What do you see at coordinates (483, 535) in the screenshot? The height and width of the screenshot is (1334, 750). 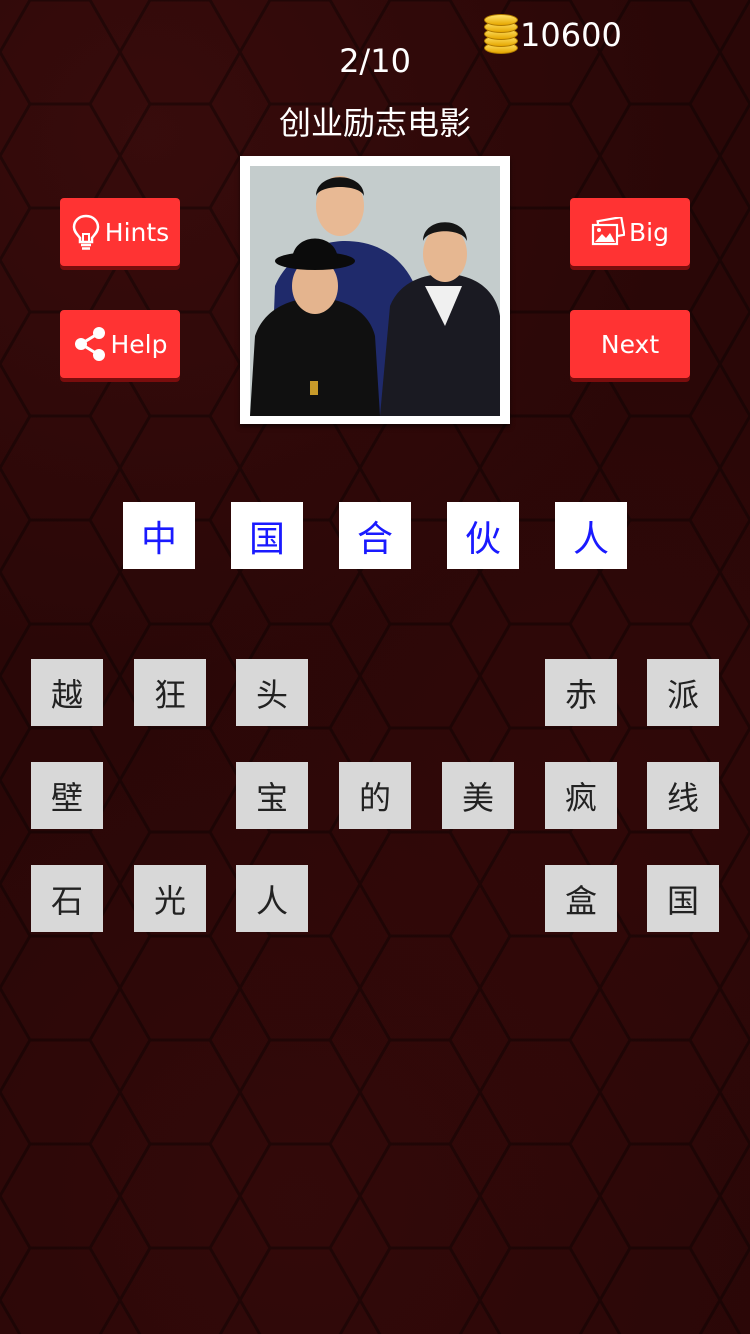 I see `answer-slot: 伙` at bounding box center [483, 535].